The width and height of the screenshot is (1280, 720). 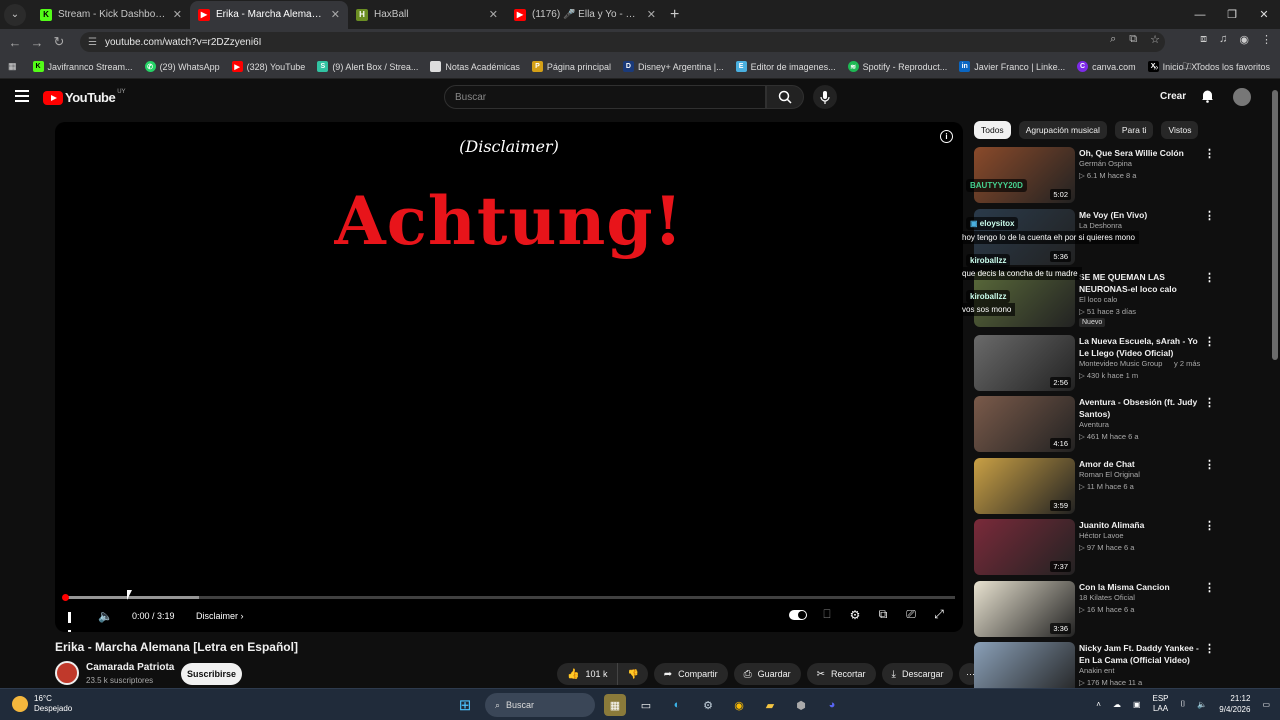 I want to click on miniplayer-icon: ⧉, so click(x=883, y=614).